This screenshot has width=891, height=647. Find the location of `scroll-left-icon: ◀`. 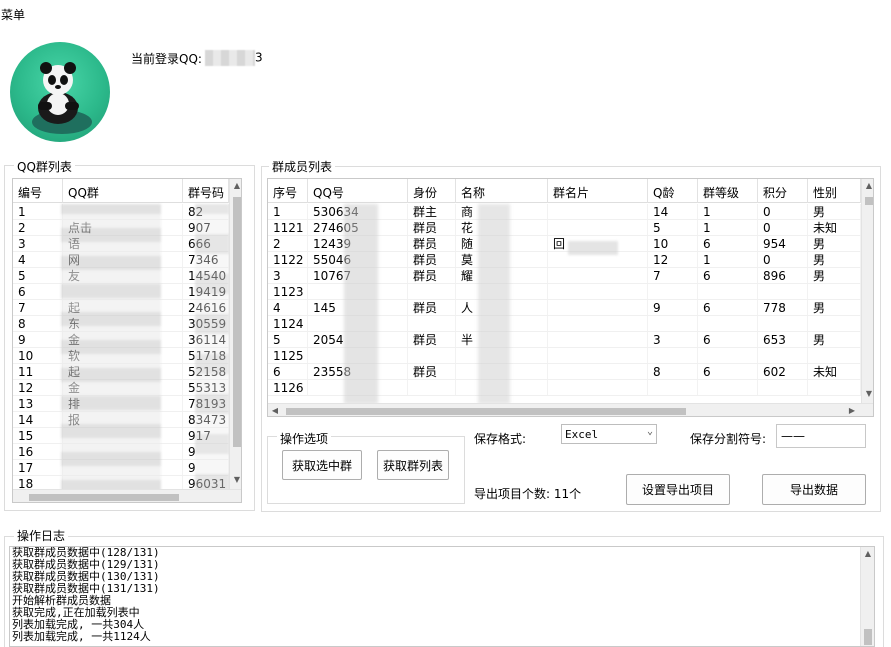

scroll-left-icon: ◀ is located at coordinates (275, 410).